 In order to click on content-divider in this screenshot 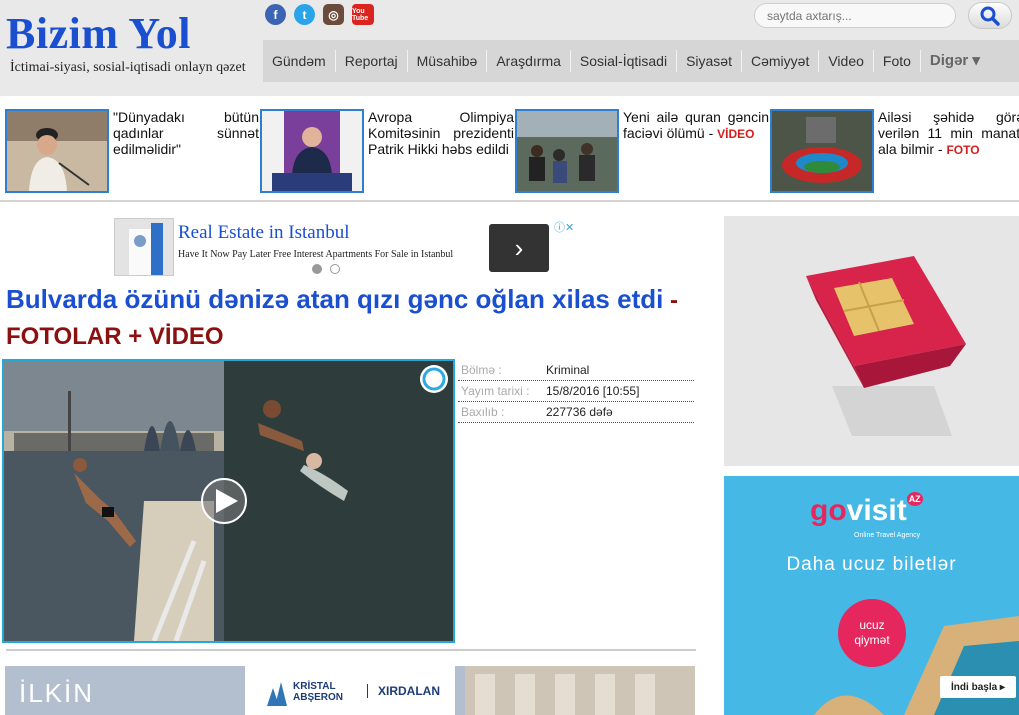, I will do `click(351, 650)`.